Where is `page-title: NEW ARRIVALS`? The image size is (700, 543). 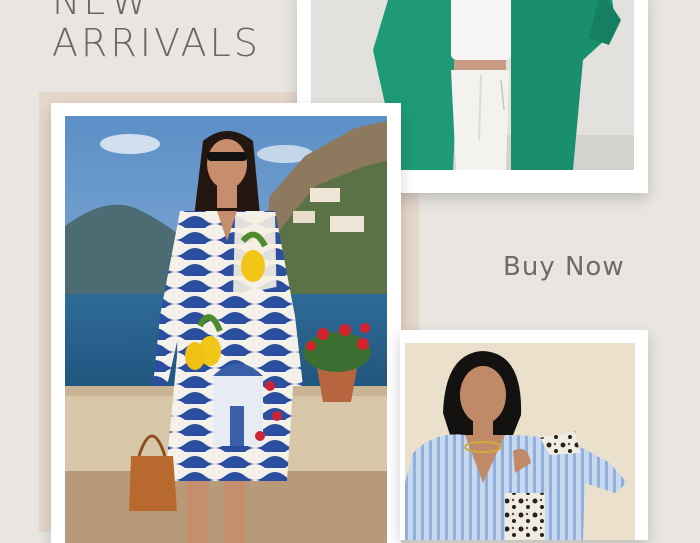
page-title: NEW ARRIVALS is located at coordinates (156, 32).